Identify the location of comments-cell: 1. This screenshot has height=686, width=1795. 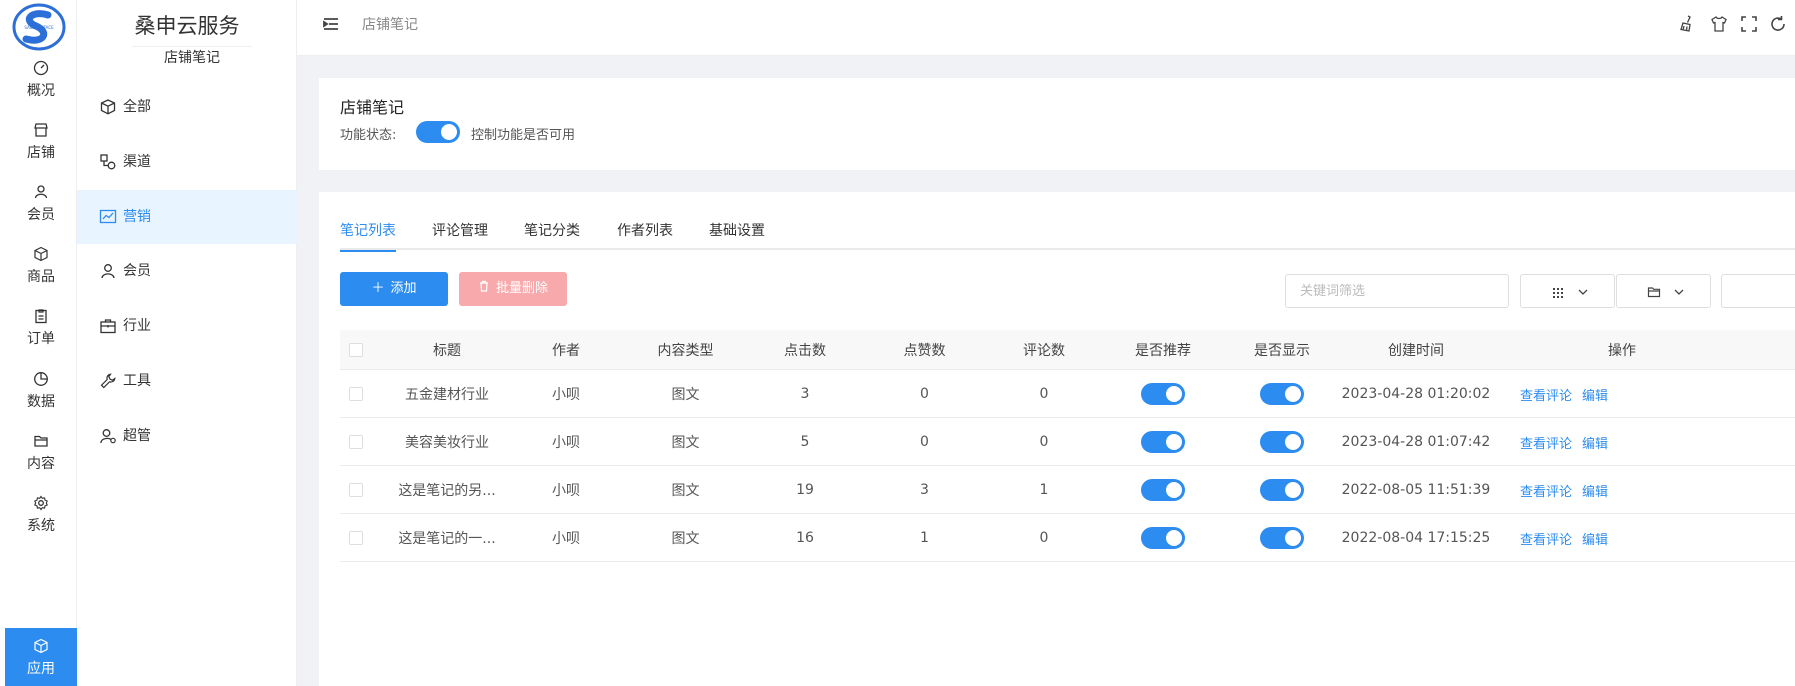
(1044, 490).